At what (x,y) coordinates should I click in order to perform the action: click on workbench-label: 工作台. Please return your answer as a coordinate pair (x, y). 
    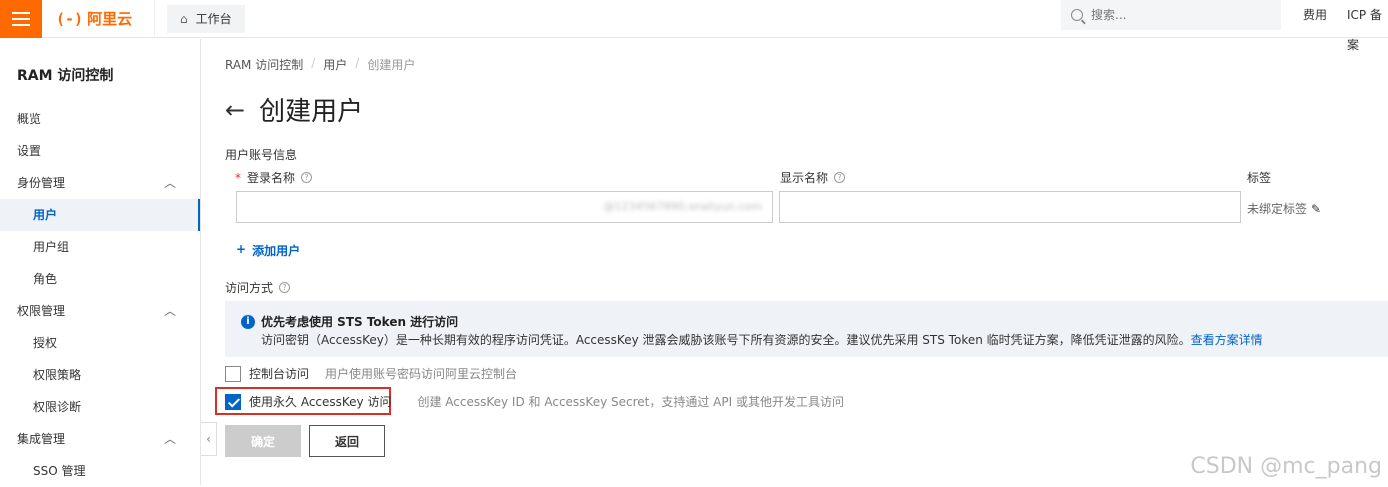
    Looking at the image, I should click on (213, 19).